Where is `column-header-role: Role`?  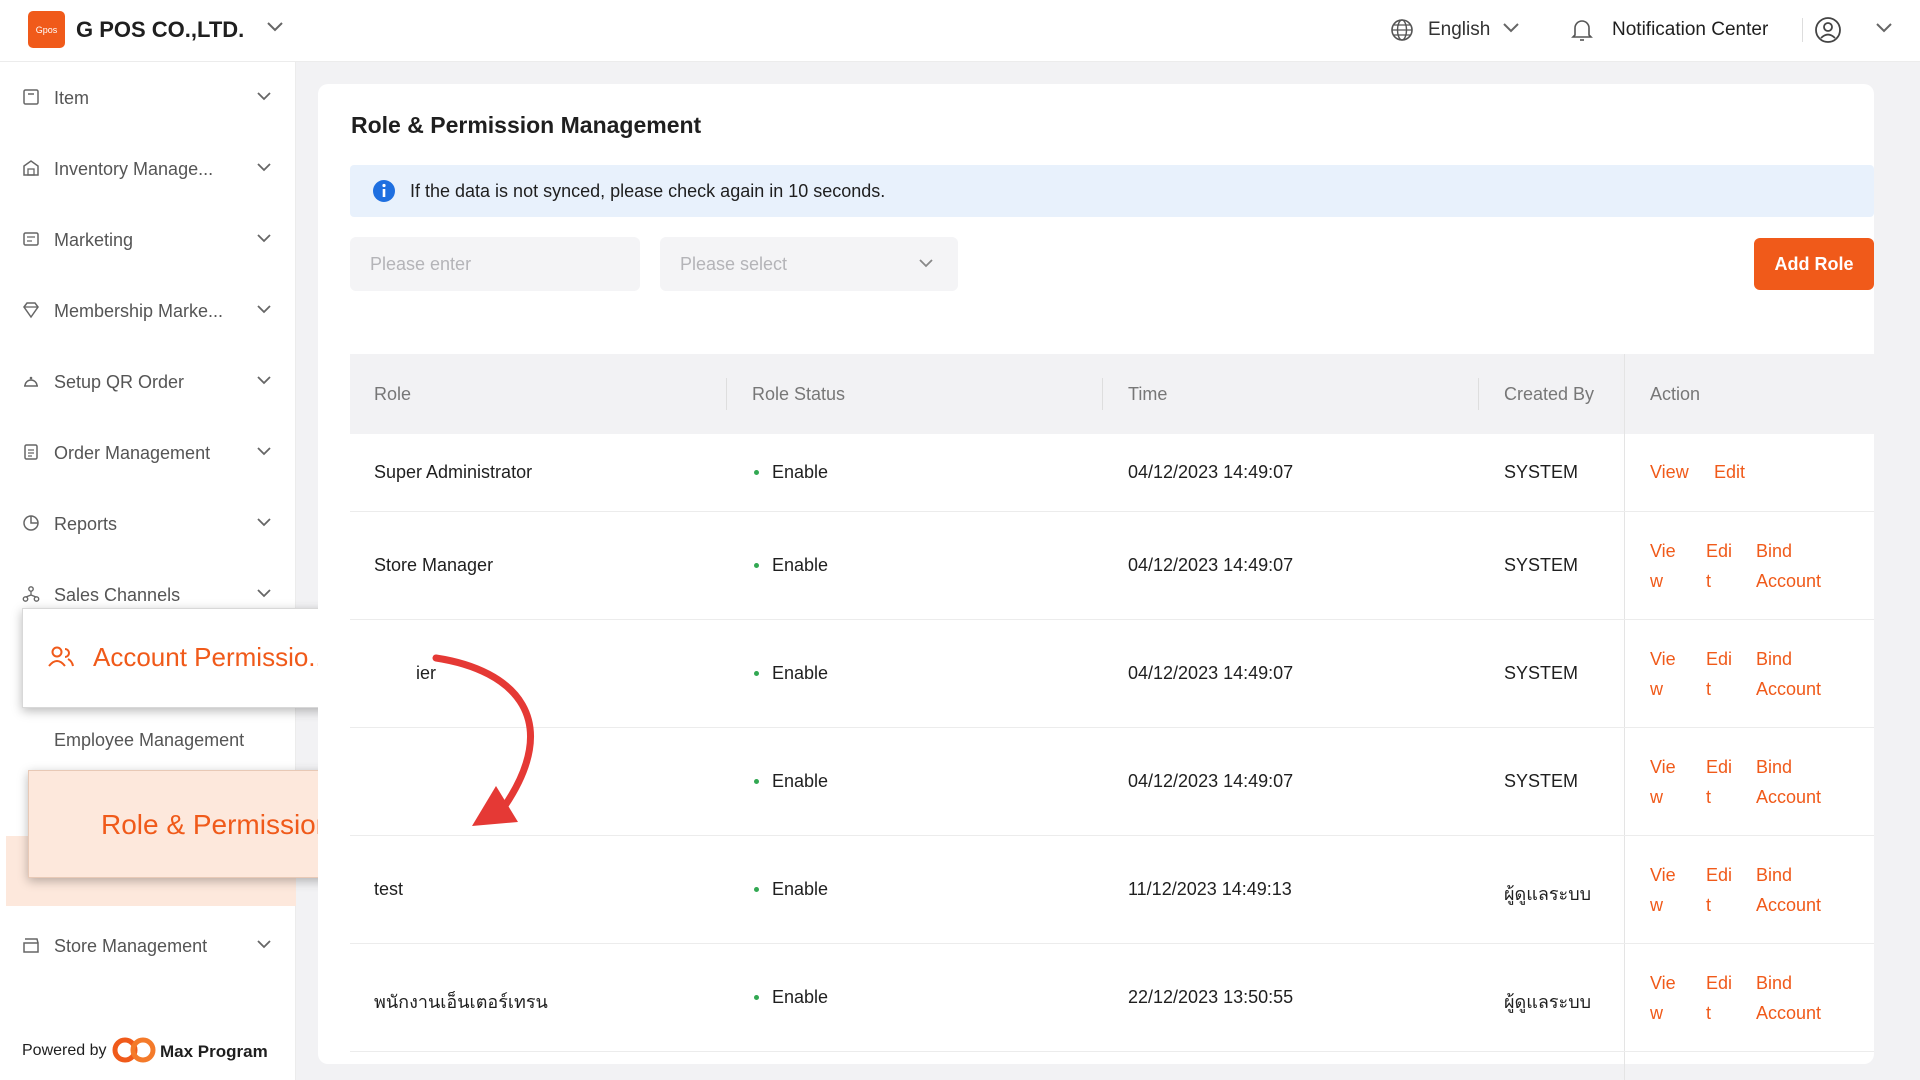 column-header-role: Role is located at coordinates (392, 394).